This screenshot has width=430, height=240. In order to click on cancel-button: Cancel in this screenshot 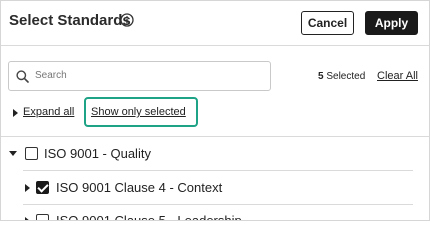, I will do `click(327, 23)`.